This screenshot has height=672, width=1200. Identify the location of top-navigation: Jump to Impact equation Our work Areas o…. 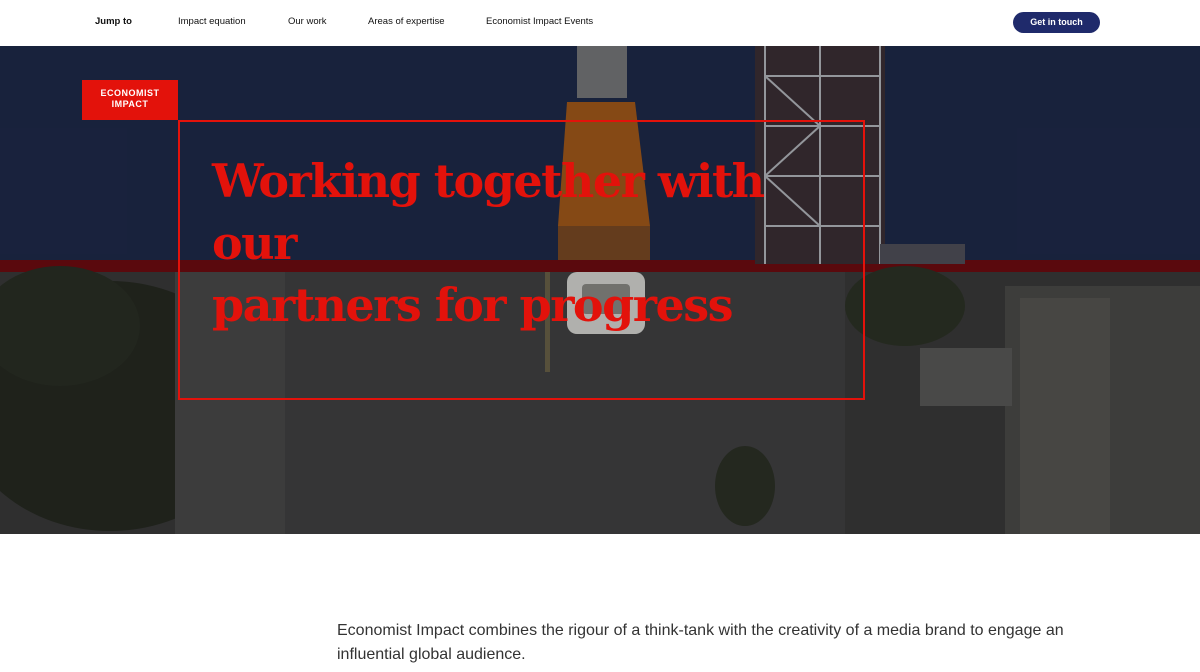
(600, 23).